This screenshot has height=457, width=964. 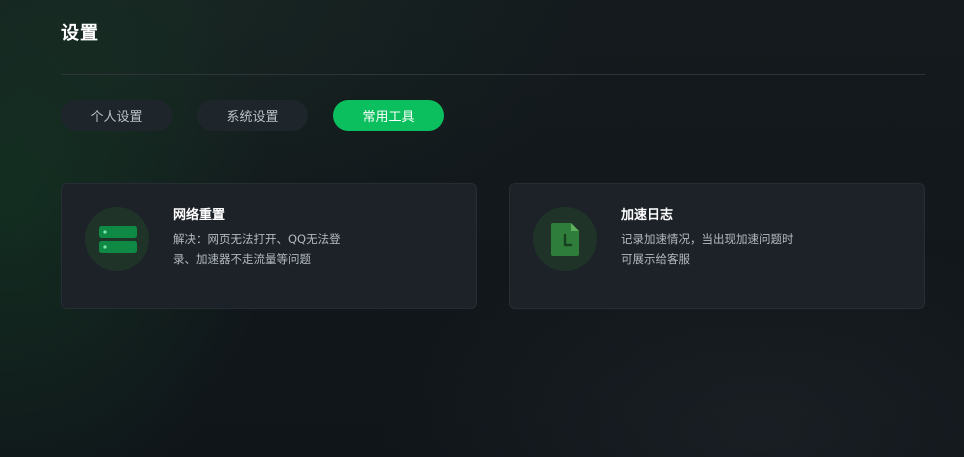 What do you see at coordinates (273, 249) in the screenshot?
I see `network-reset-desc: 解决：网页无法打开、QQ无法登 录、加速器不走流量等问题` at bounding box center [273, 249].